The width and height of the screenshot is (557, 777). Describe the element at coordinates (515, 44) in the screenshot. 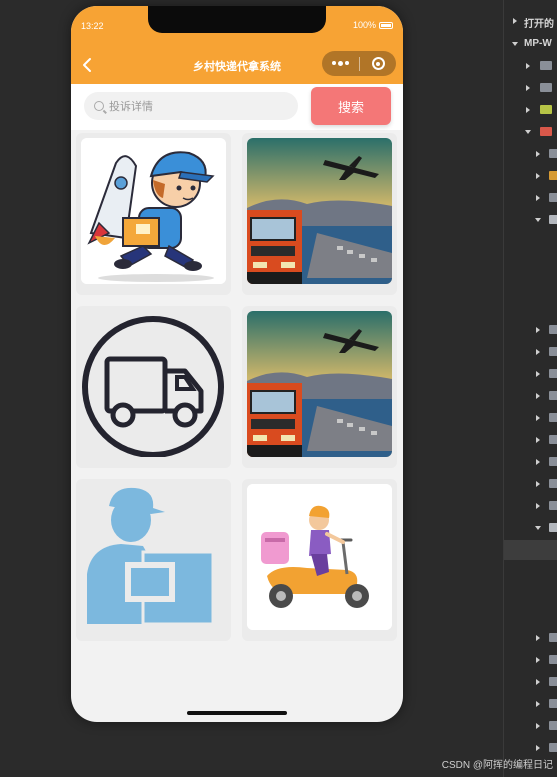

I see `expanded-arrow-icon` at that location.